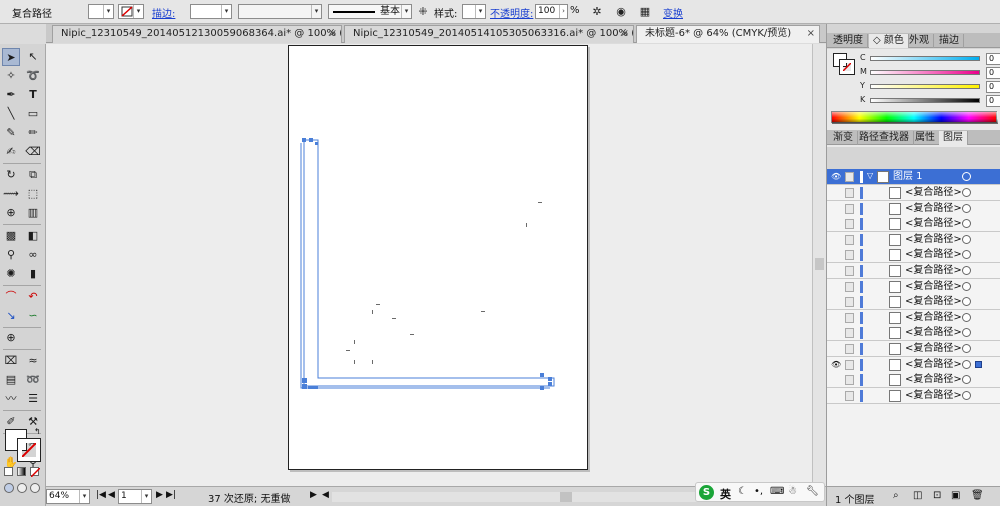 This screenshot has height=506, width=1000. I want to click on variable-width-select: ▾, so click(280, 11).